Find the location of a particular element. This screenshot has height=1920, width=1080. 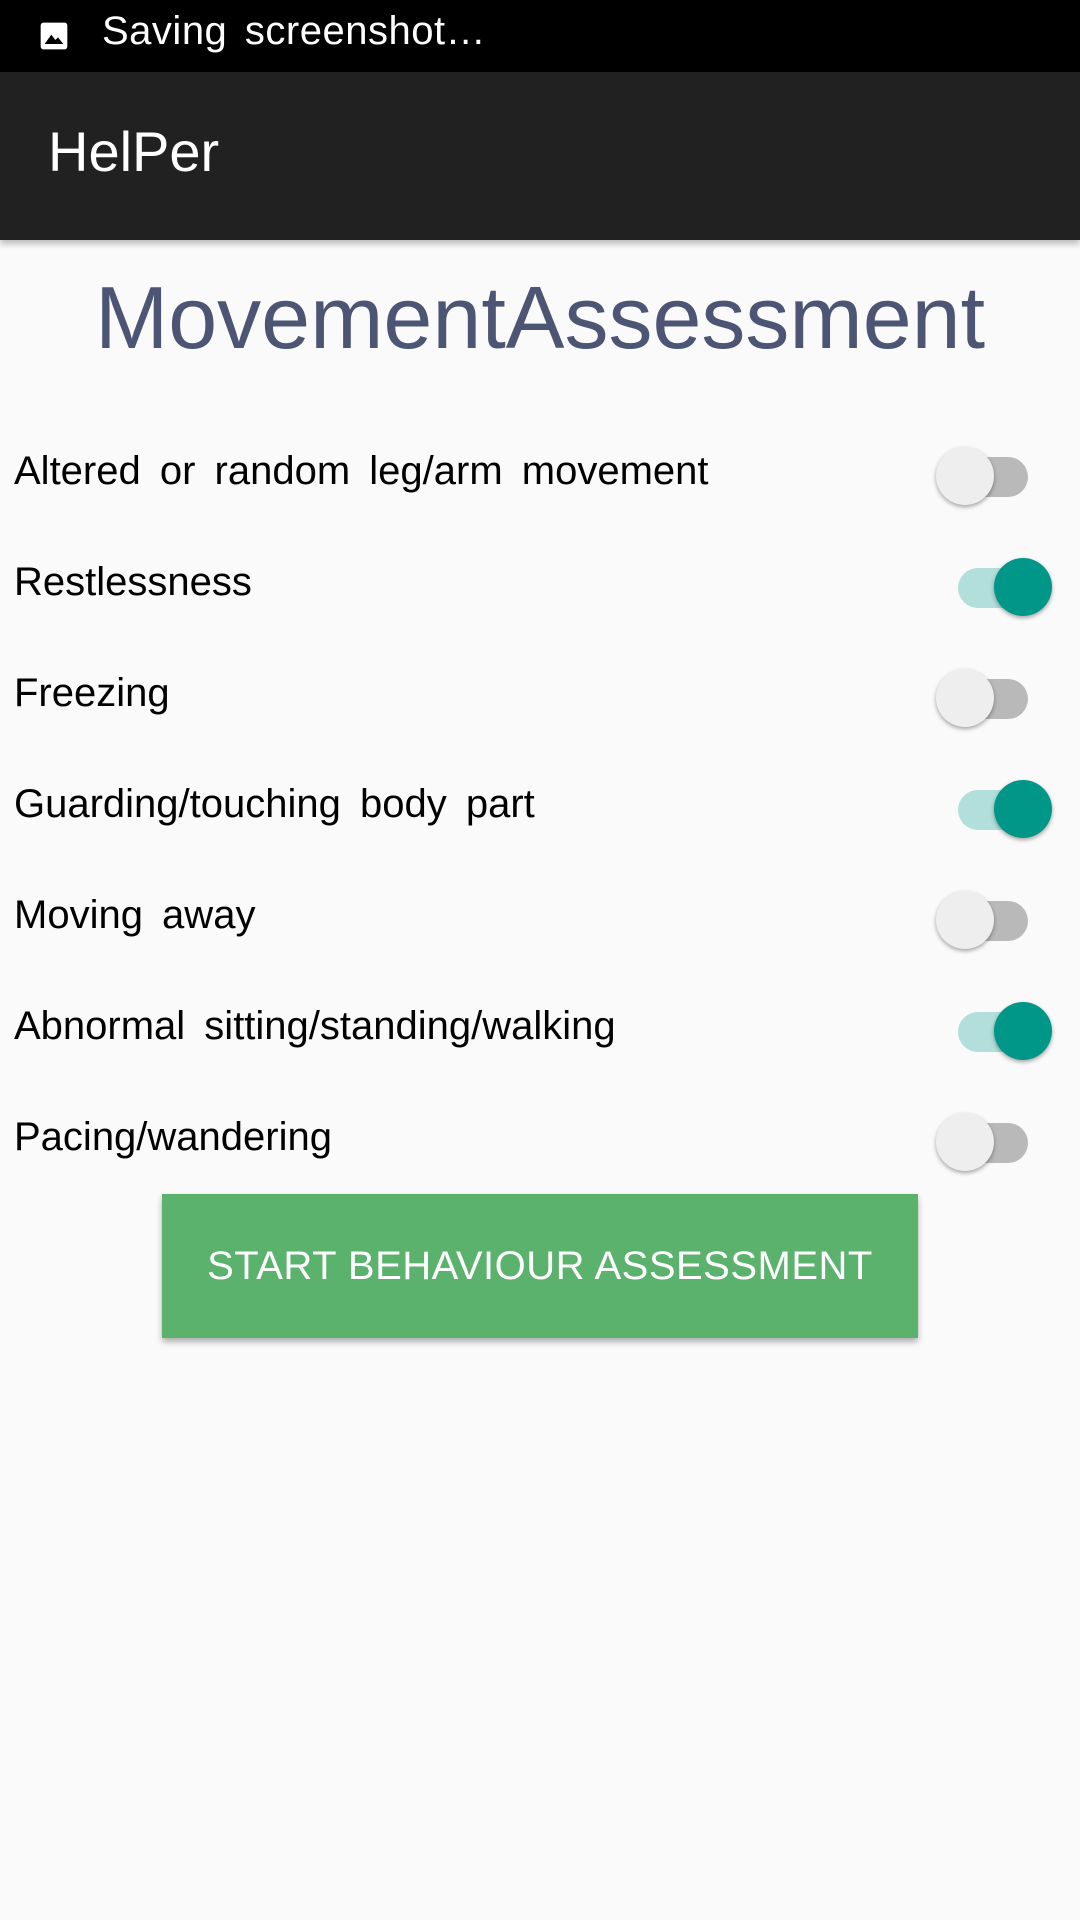

list-item: Pacing/wandering is located at coordinates (540, 1137).